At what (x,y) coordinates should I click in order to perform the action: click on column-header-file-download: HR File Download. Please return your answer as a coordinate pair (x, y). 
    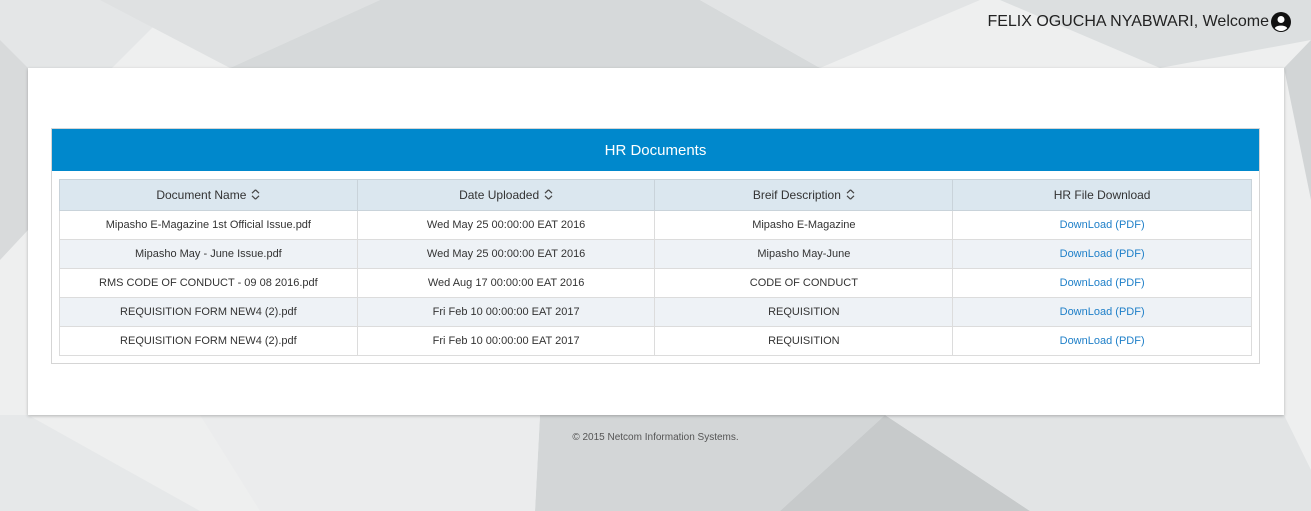
    Looking at the image, I should click on (1102, 195).